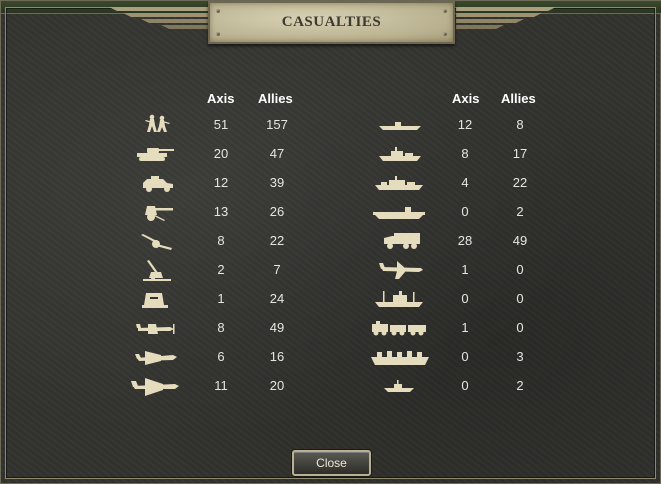 The image size is (661, 484). I want to click on casualty-row-submarine: 12 8, so click(331, 127).